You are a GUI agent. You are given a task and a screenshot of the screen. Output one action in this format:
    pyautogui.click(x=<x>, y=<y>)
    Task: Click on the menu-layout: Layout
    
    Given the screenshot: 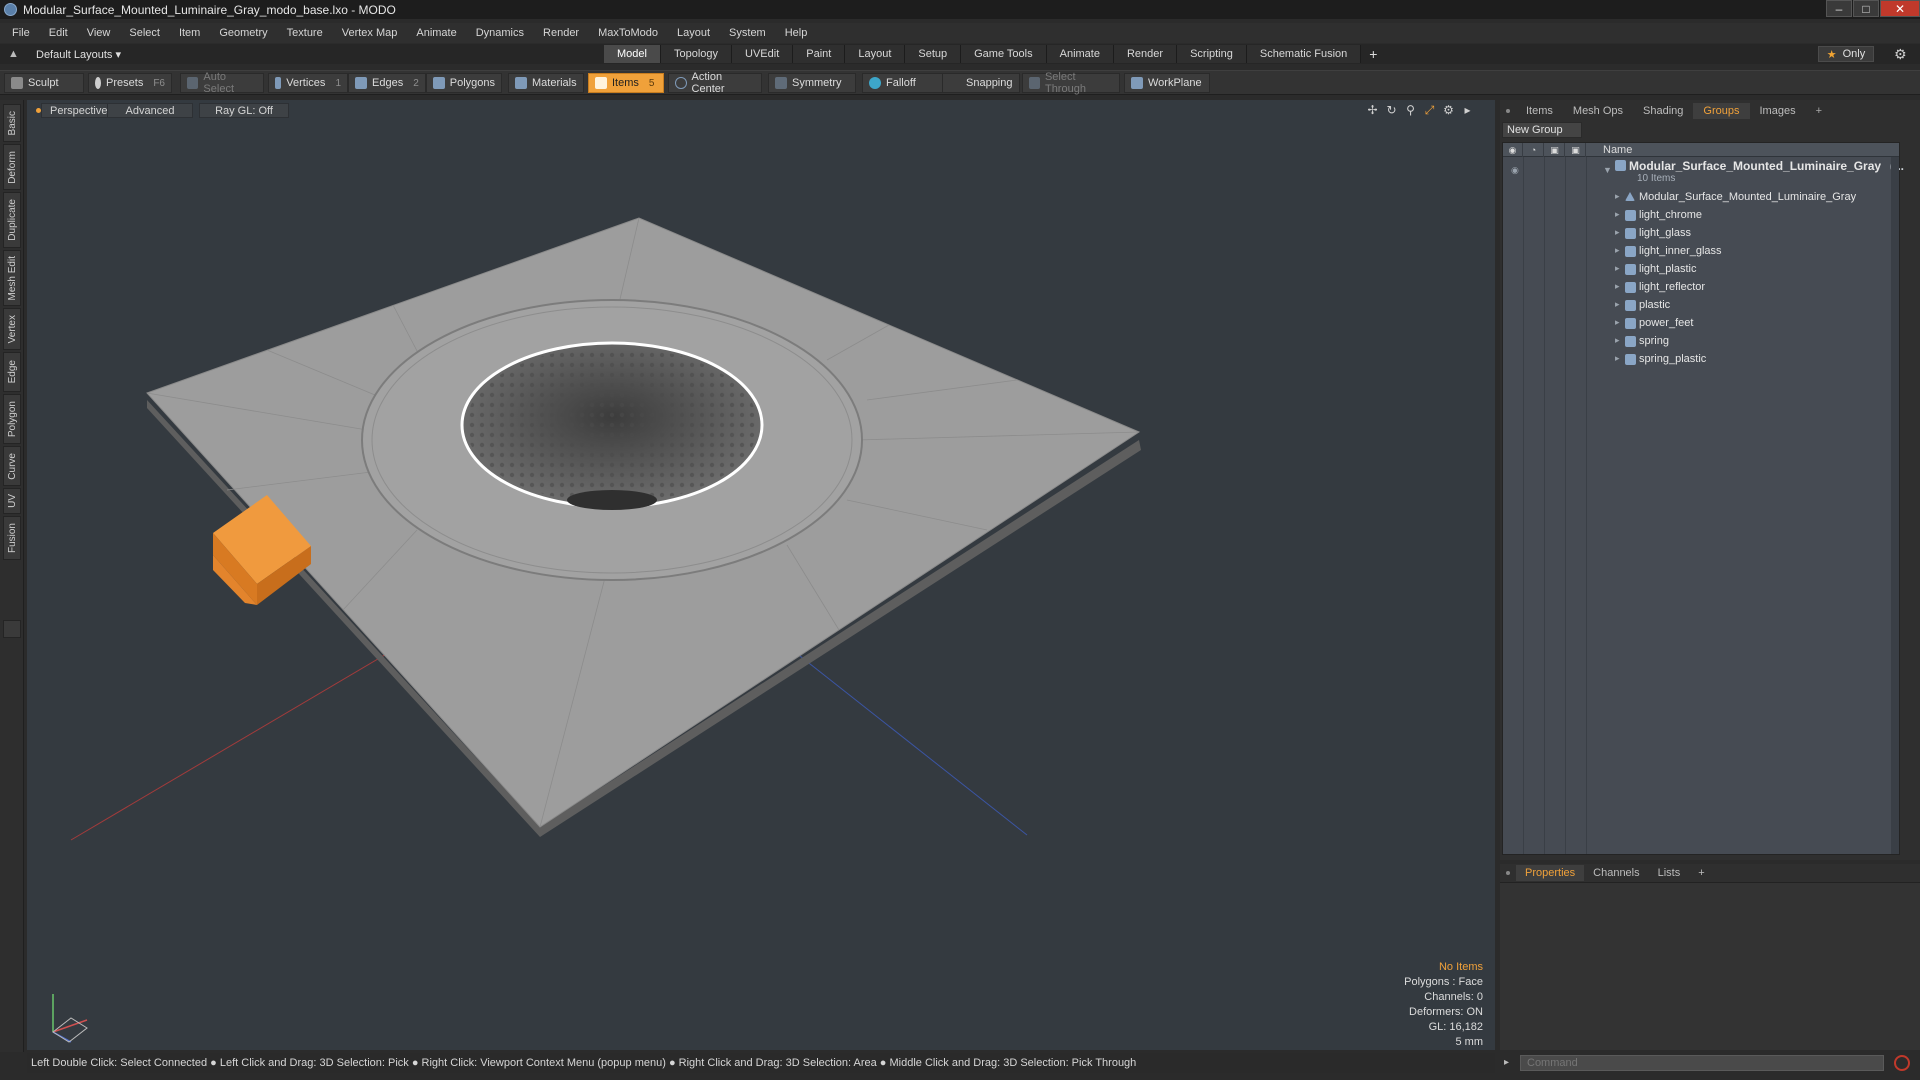 What is the action you would take?
    pyautogui.click(x=693, y=33)
    